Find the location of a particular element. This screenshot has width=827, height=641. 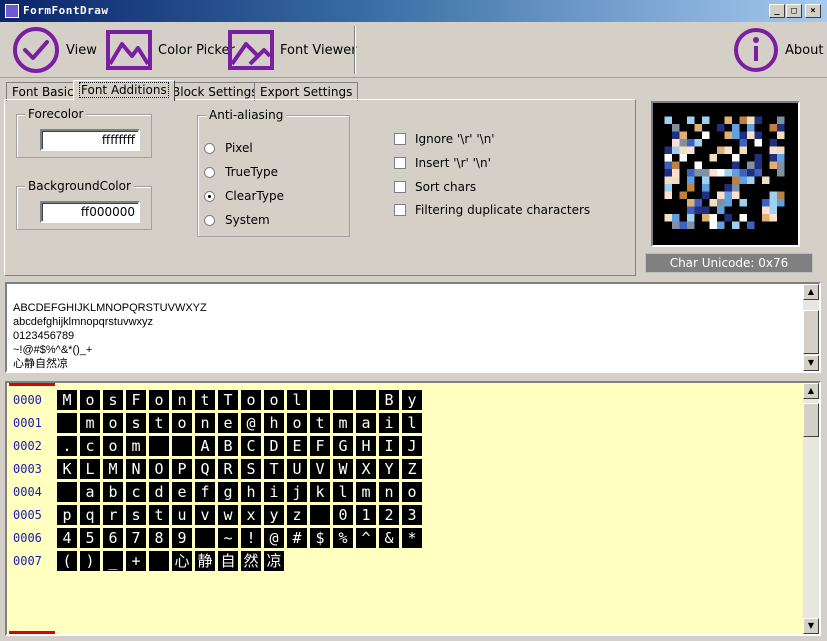

glyph-cell: 2 is located at coordinates (389, 515).